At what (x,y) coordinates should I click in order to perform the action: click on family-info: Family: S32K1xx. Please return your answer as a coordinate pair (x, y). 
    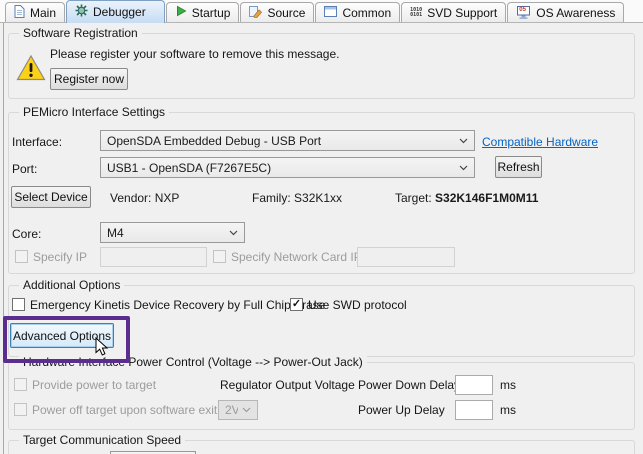
    Looking at the image, I should click on (297, 198).